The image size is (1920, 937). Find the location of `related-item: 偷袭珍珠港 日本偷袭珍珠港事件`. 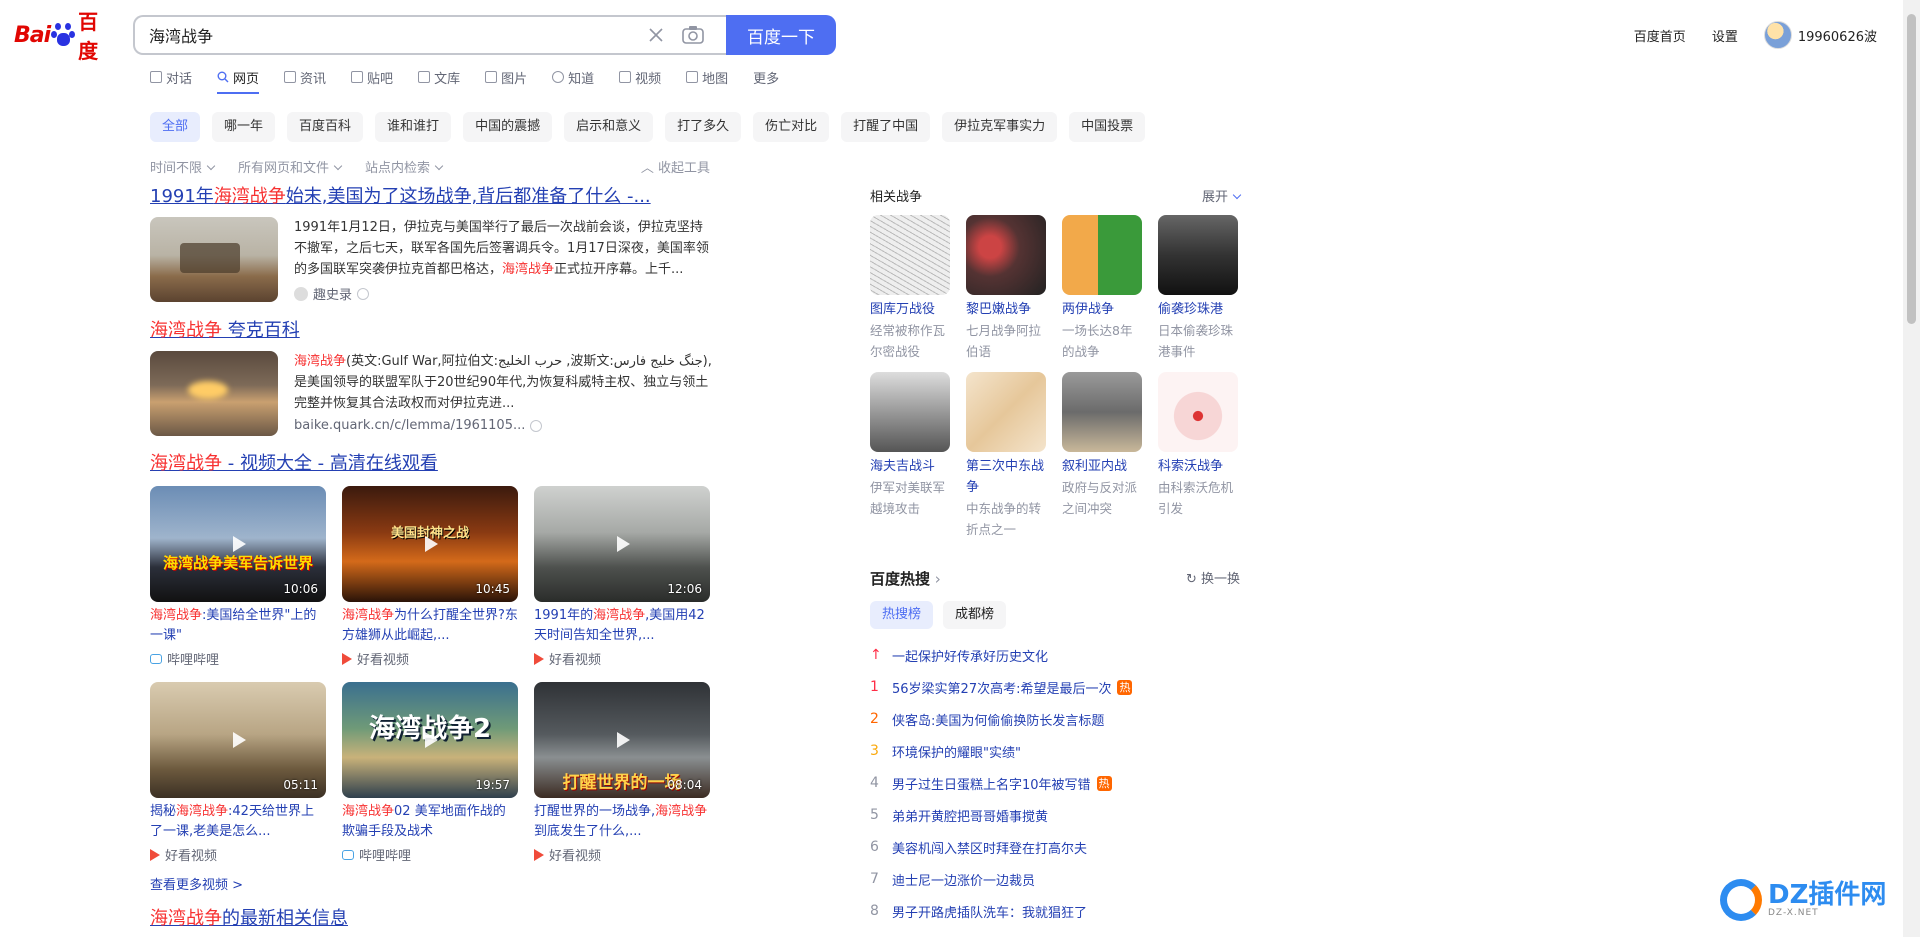

related-item: 偷袭珍珠港 日本偷袭珍珠港事件 is located at coordinates (1198, 288).